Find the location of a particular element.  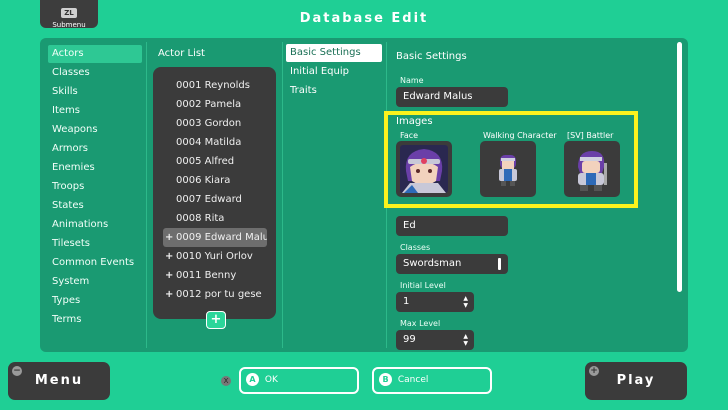

initial-level-label: Initial Level is located at coordinates (423, 285).